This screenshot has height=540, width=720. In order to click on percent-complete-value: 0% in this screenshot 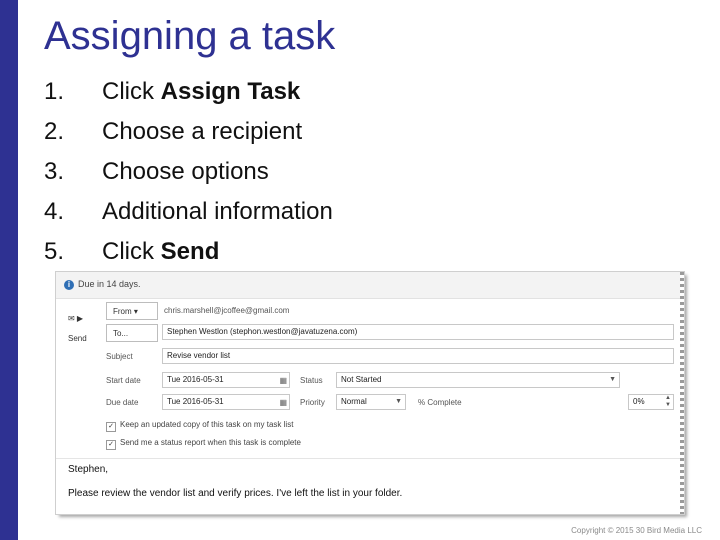, I will do `click(639, 401)`.